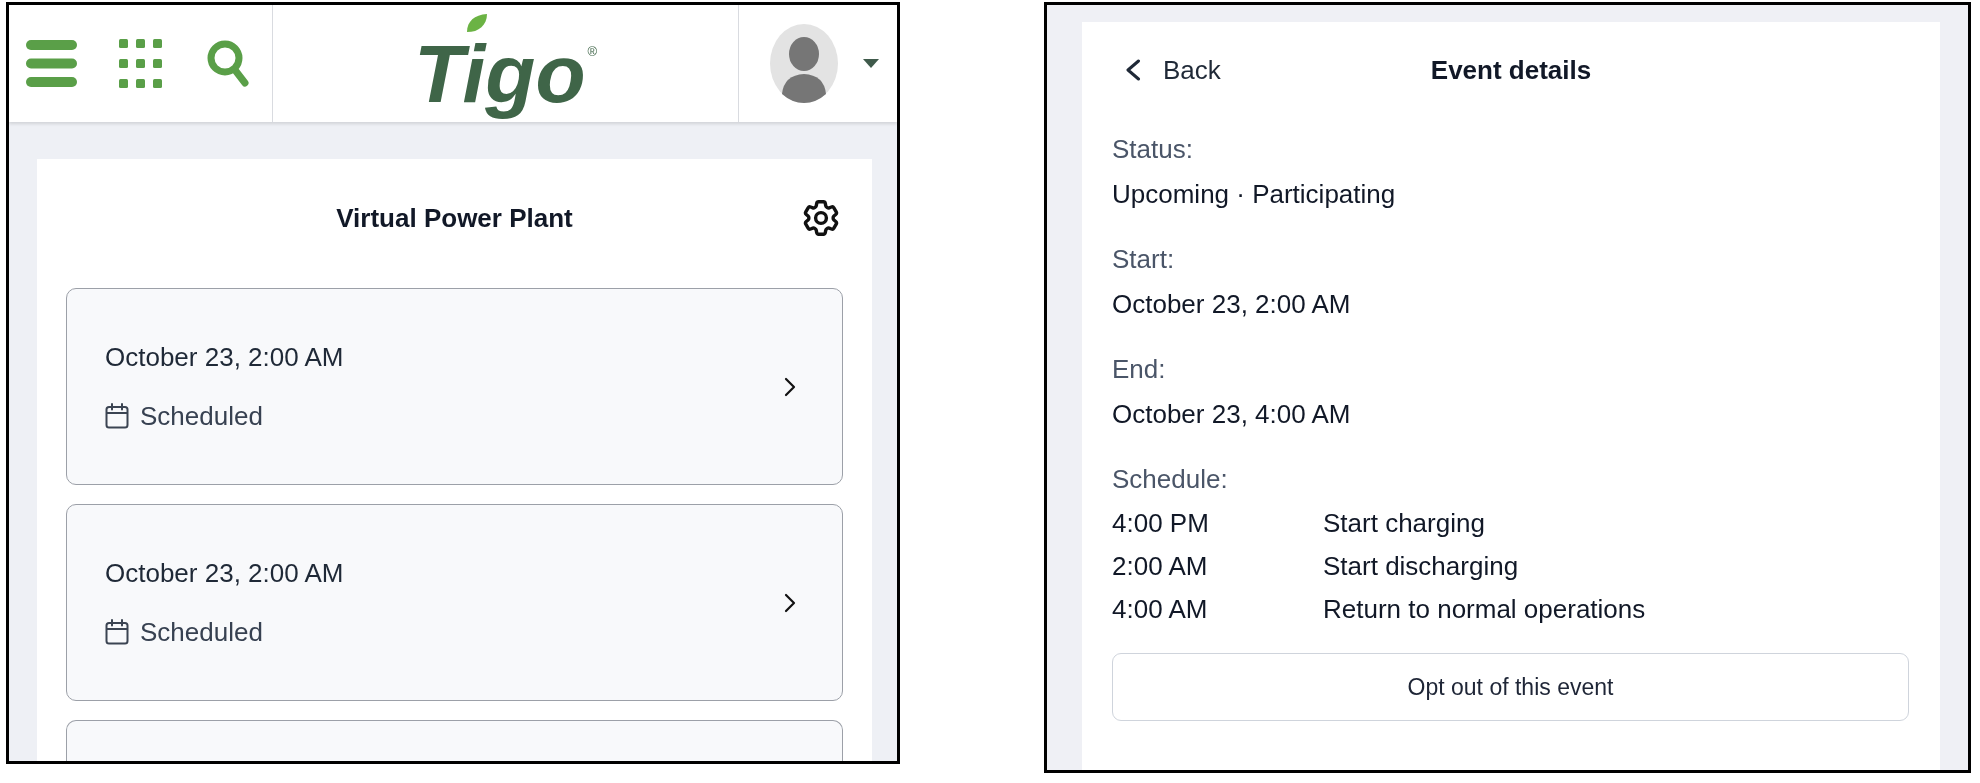  Describe the element at coordinates (804, 63) in the screenshot. I see `avatar-icon` at that location.